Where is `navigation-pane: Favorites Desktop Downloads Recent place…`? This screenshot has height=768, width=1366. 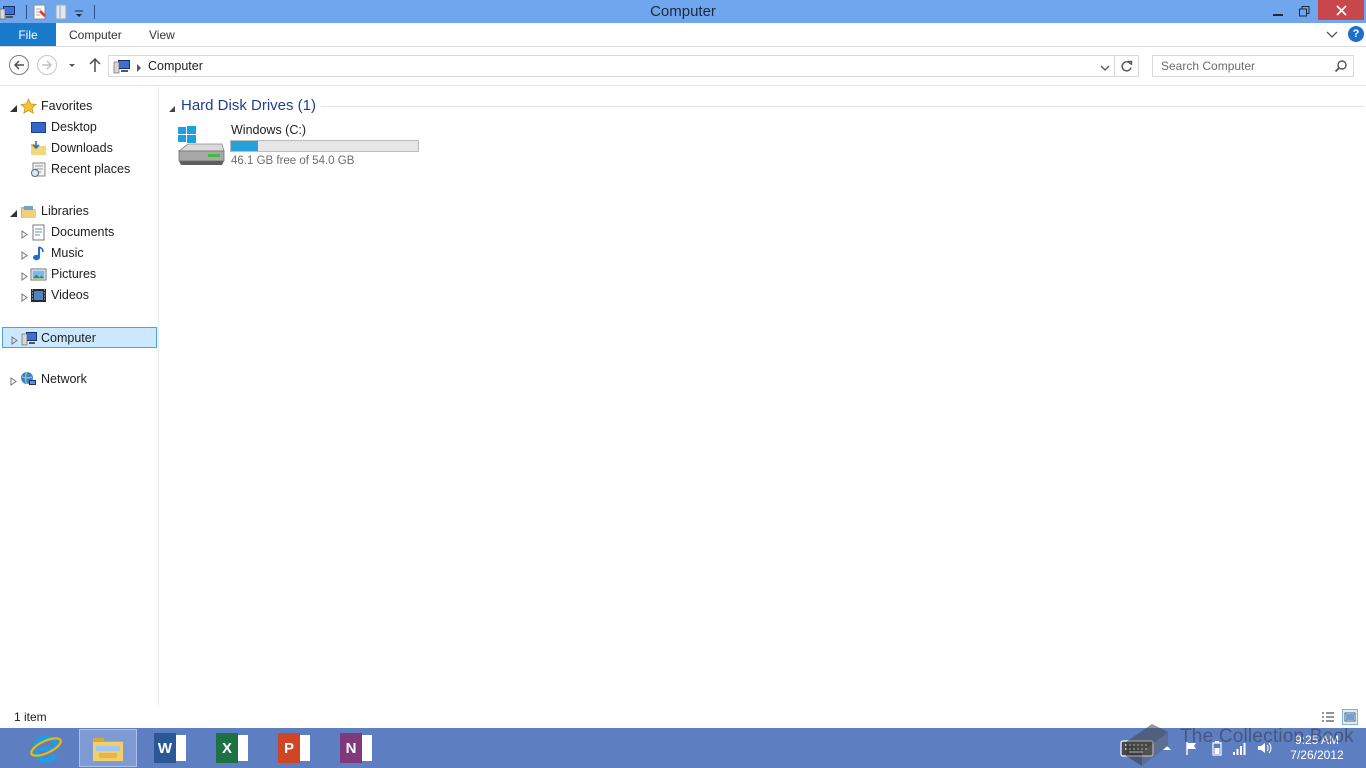 navigation-pane: Favorites Desktop Downloads Recent place… is located at coordinates (79, 396).